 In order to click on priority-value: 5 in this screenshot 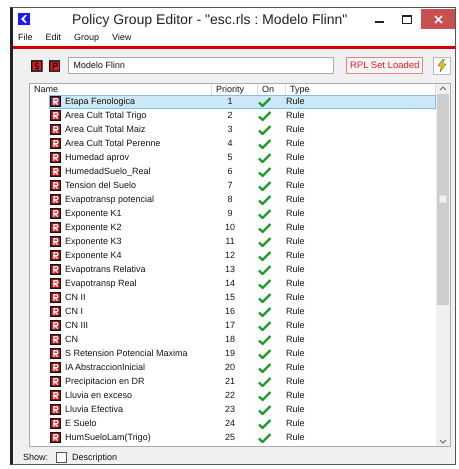, I will do `click(230, 157)`.